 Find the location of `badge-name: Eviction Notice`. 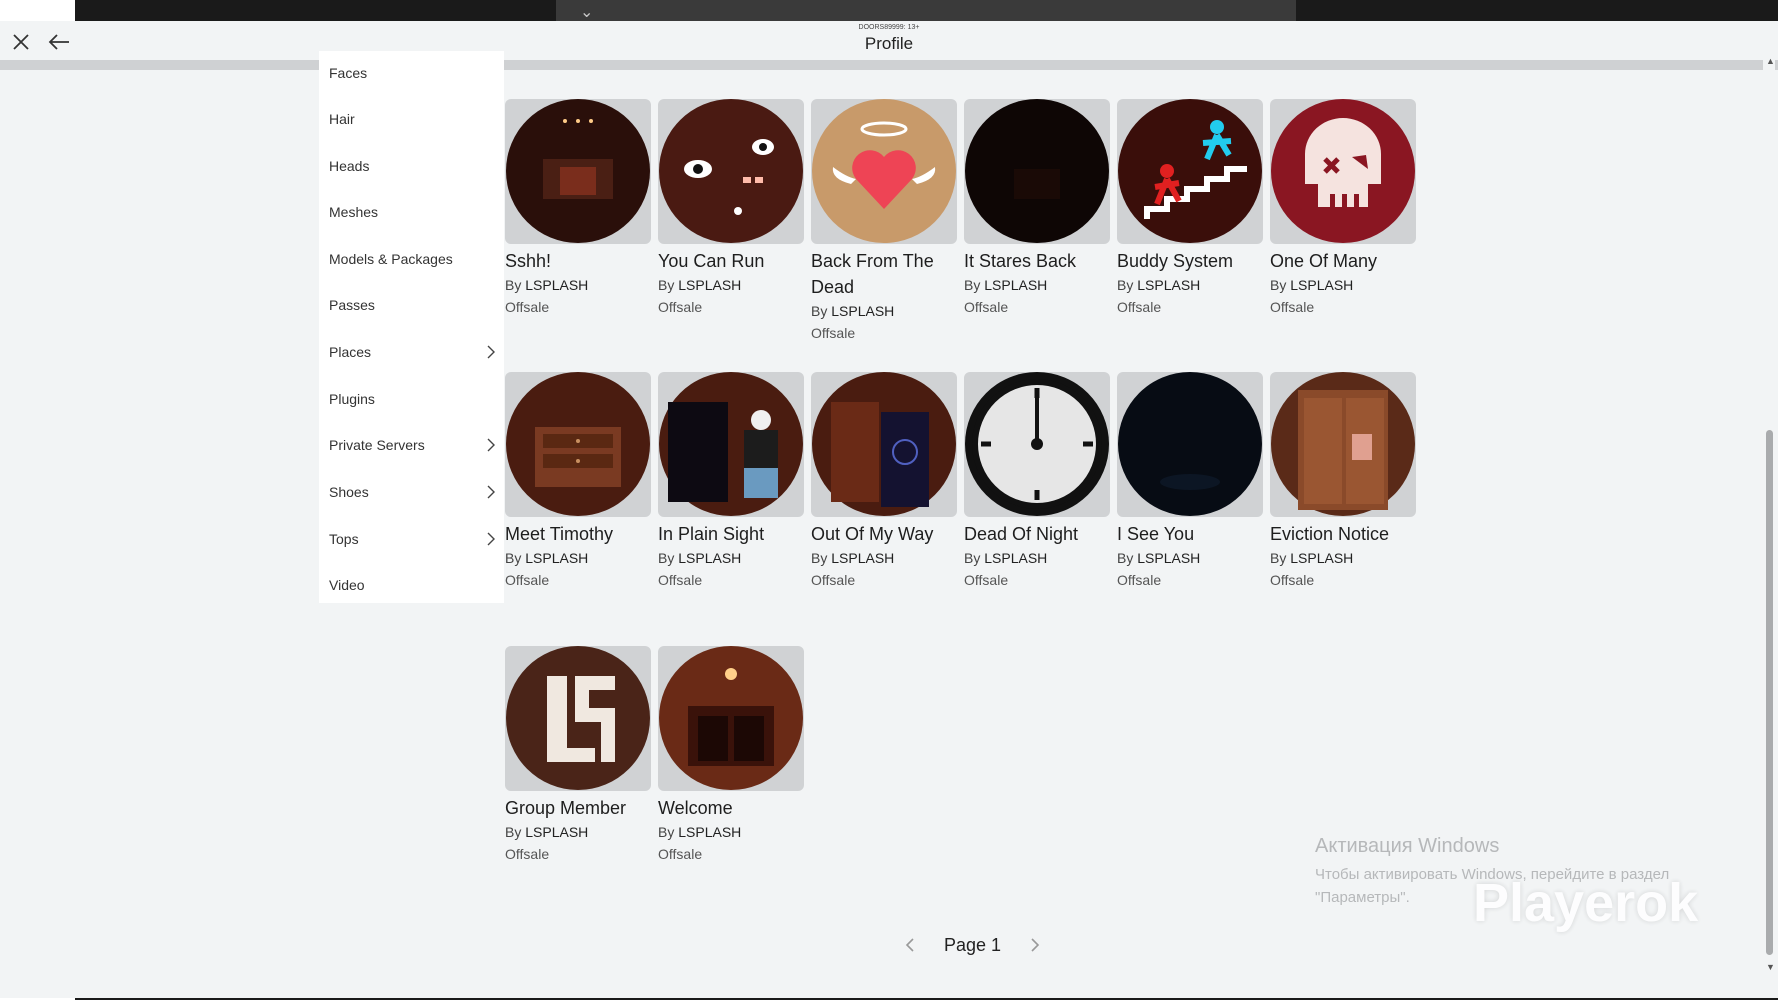

badge-name: Eviction Notice is located at coordinates (1343, 534).